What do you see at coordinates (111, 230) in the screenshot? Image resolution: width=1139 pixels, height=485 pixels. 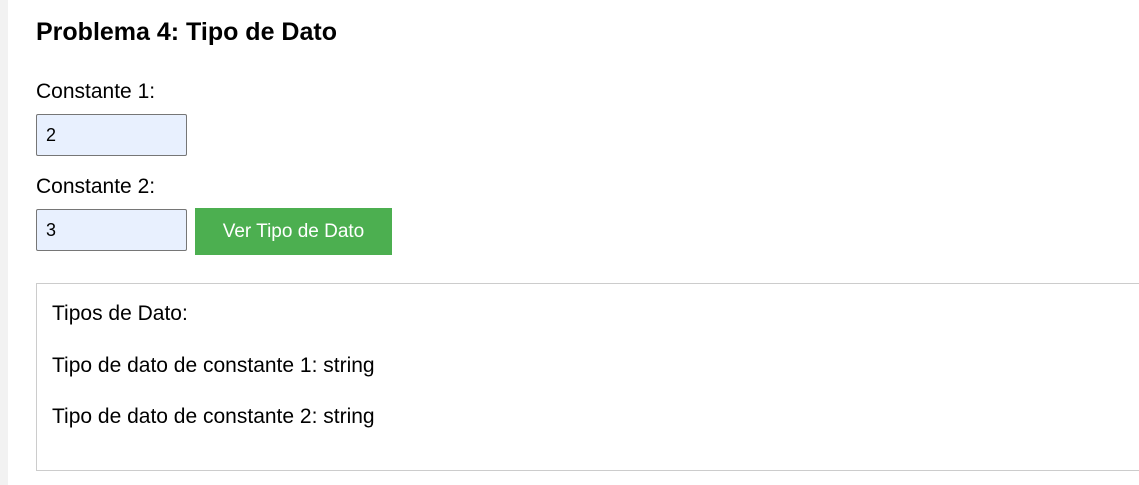 I see `constant-2-input` at bounding box center [111, 230].